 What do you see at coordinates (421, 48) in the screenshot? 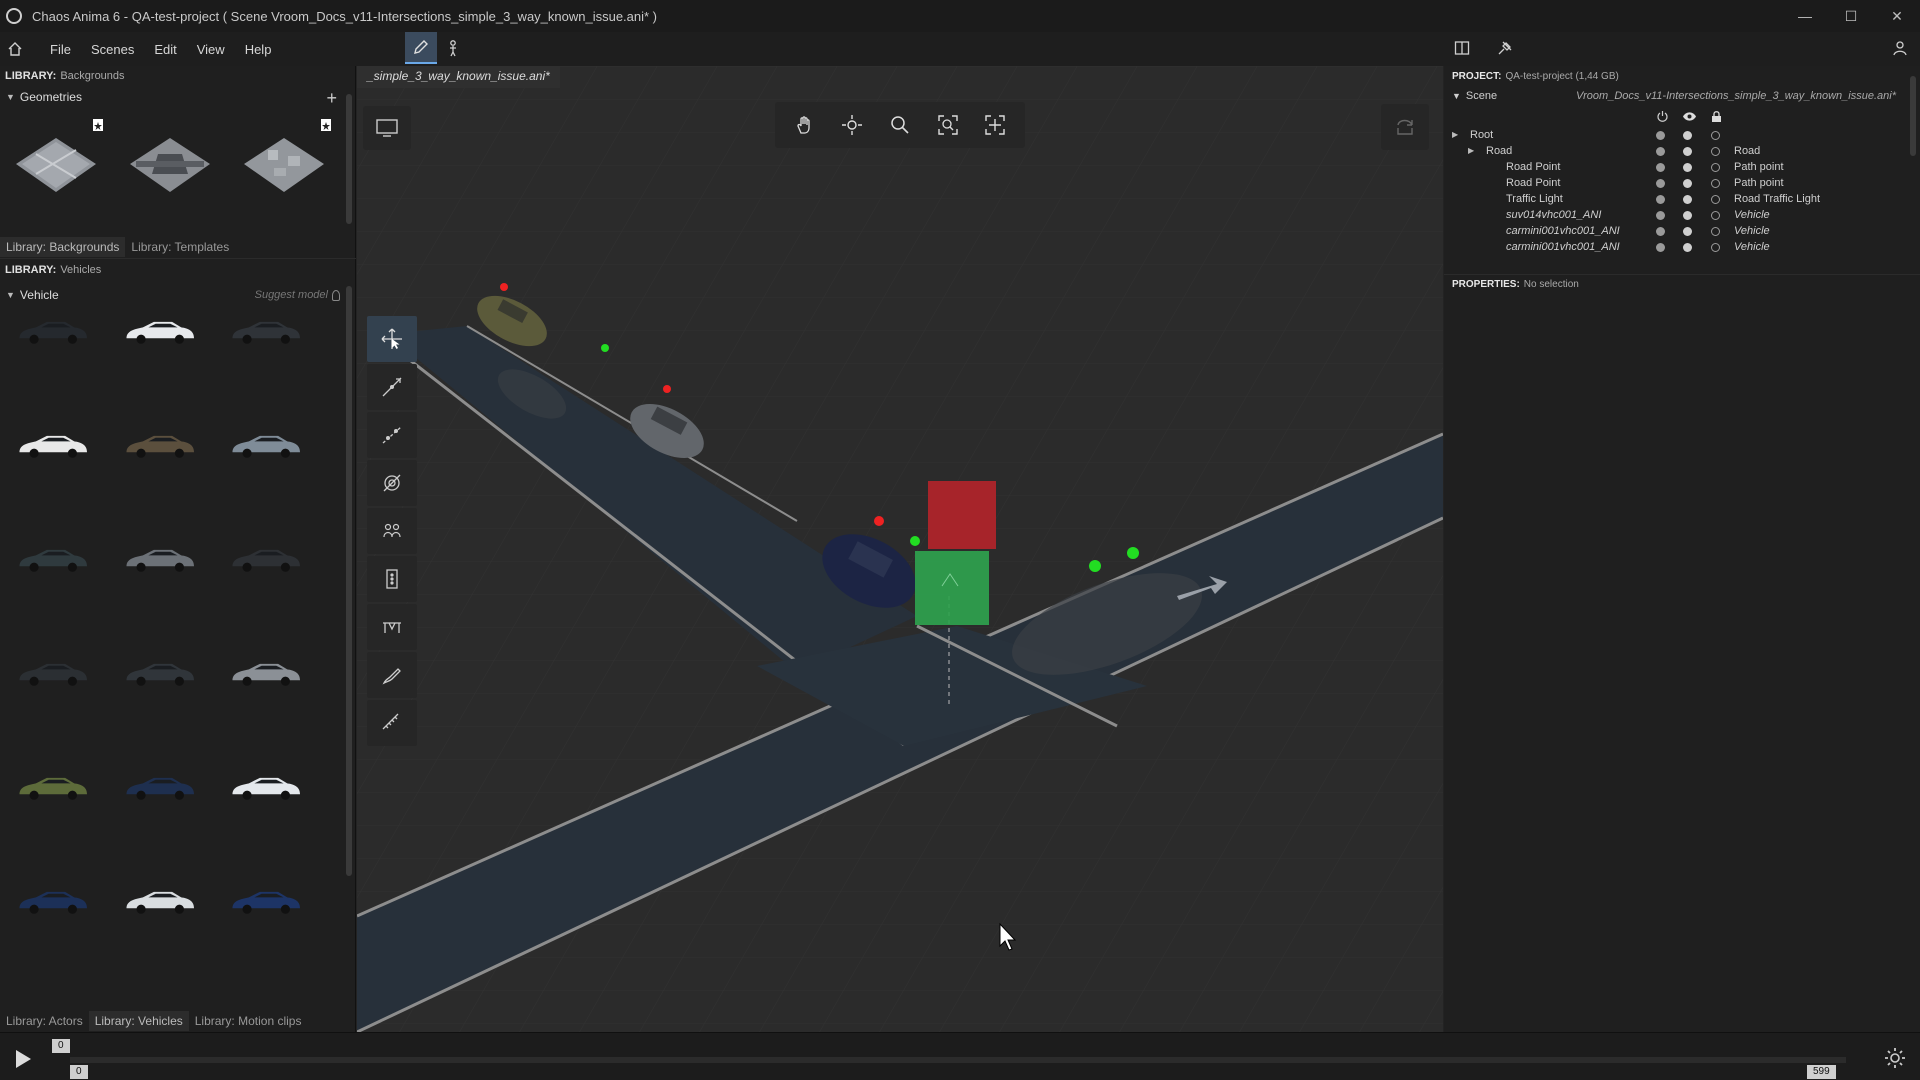
I see `edit-mode-button` at bounding box center [421, 48].